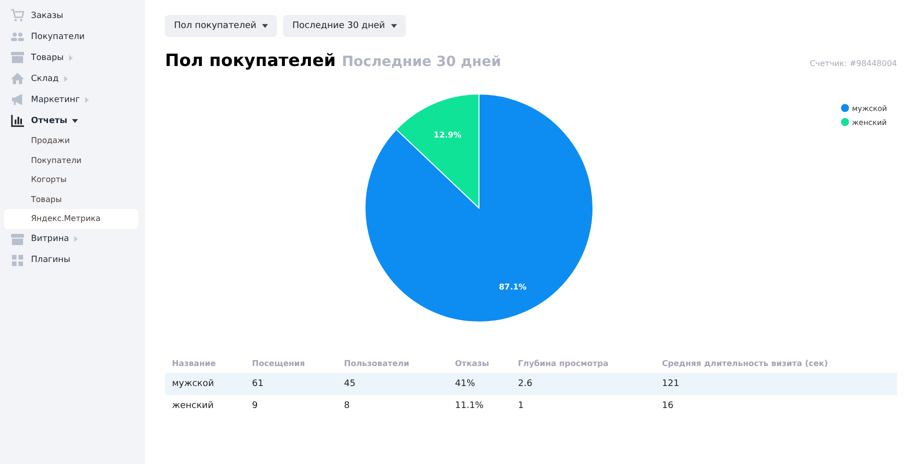 The height and width of the screenshot is (464, 911). I want to click on table-cell-text: 16, so click(668, 406).